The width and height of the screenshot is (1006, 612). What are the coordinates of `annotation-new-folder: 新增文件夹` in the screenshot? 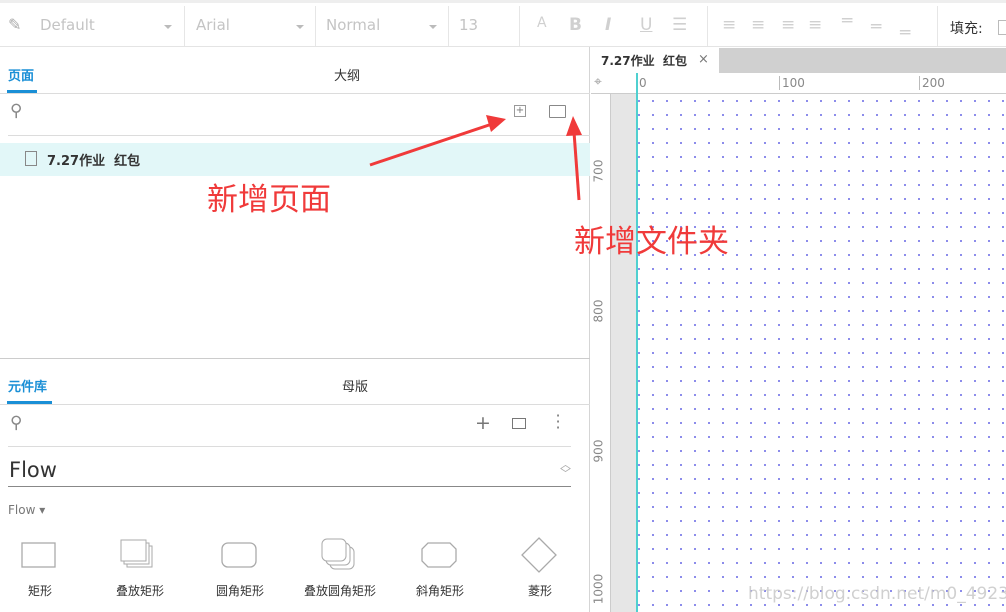 It's located at (651, 242).